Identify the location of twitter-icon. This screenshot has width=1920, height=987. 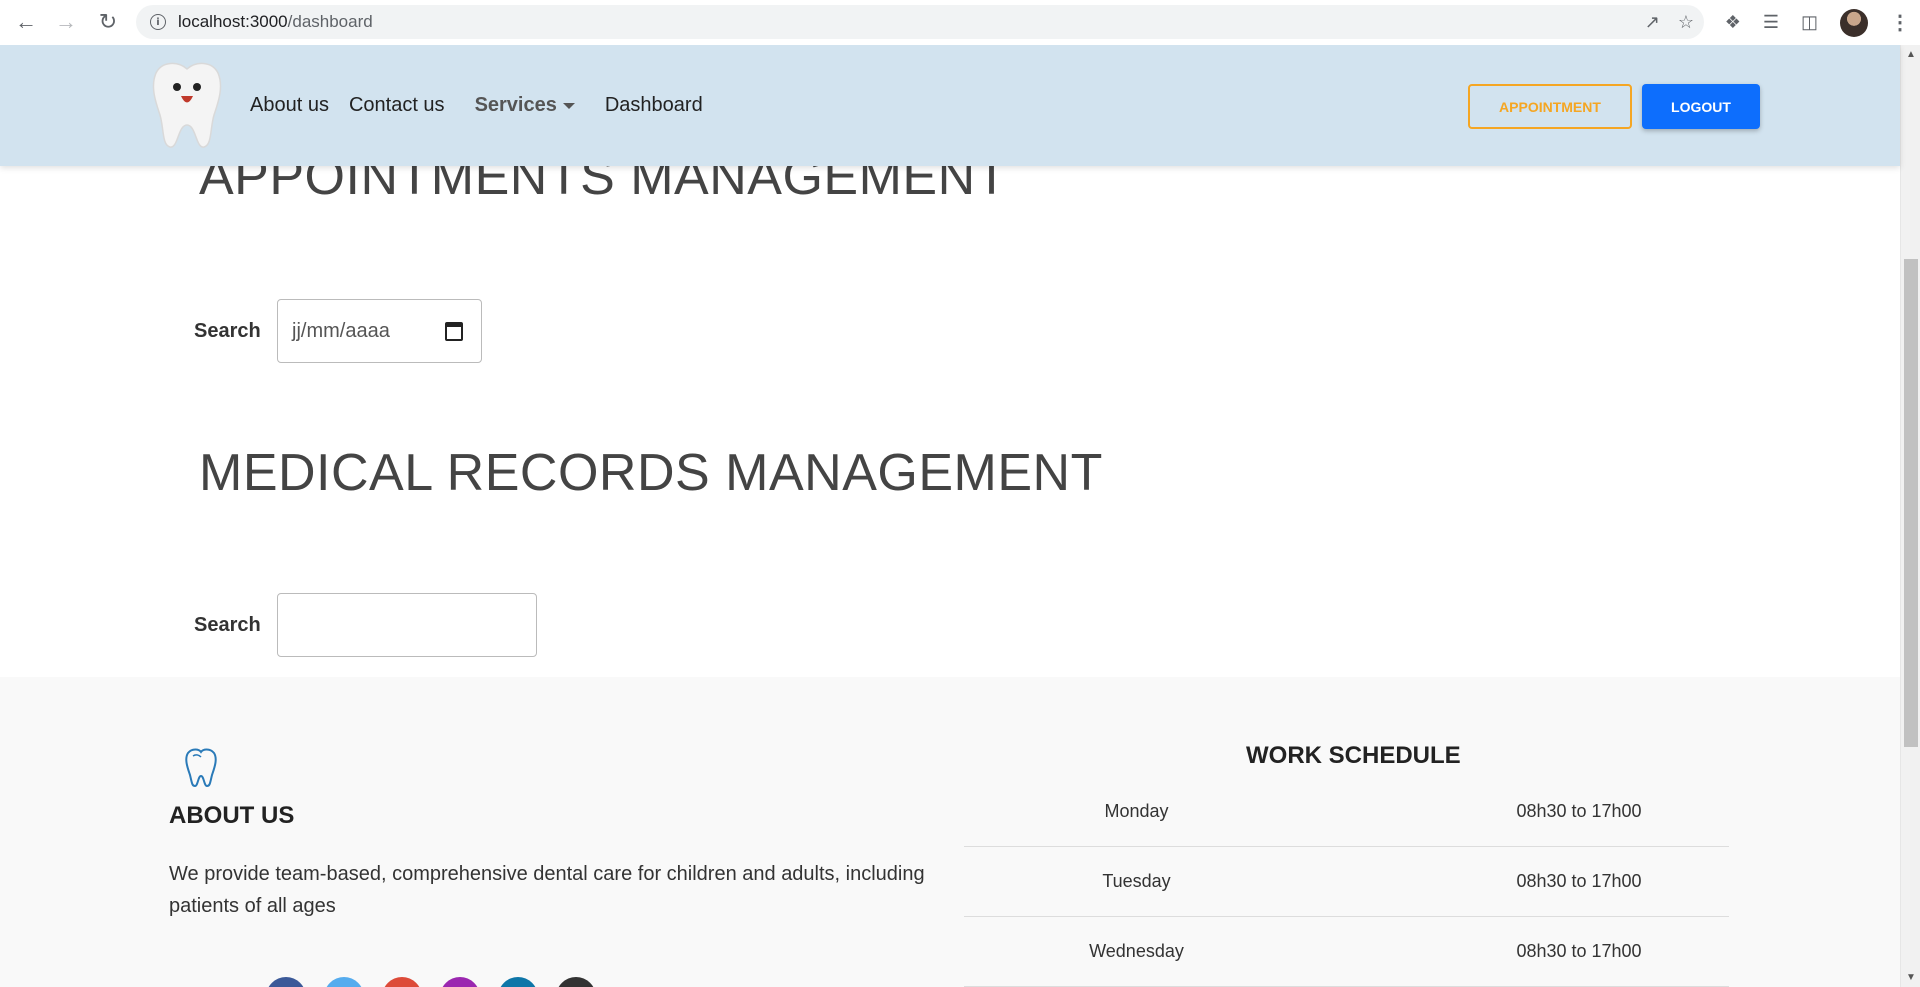
(344, 982).